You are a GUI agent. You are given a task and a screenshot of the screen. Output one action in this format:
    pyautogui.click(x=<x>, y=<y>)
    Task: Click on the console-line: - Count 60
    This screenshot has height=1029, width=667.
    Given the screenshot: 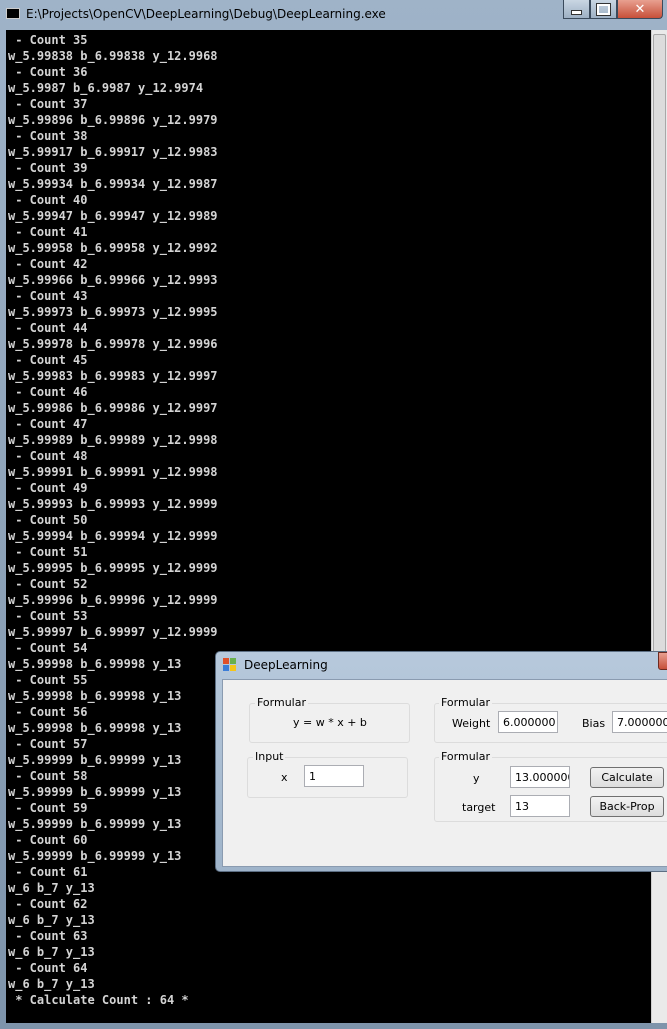 What is the action you would take?
    pyautogui.click(x=48, y=840)
    